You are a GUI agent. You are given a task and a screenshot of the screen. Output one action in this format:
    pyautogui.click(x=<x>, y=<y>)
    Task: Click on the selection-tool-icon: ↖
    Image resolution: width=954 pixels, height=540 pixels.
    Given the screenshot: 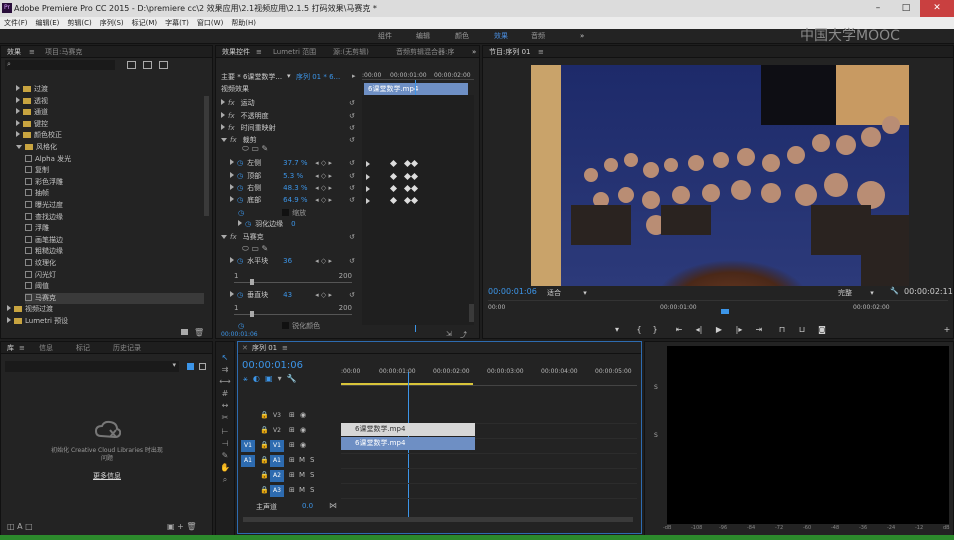 What is the action you would take?
    pyautogui.click(x=225, y=357)
    